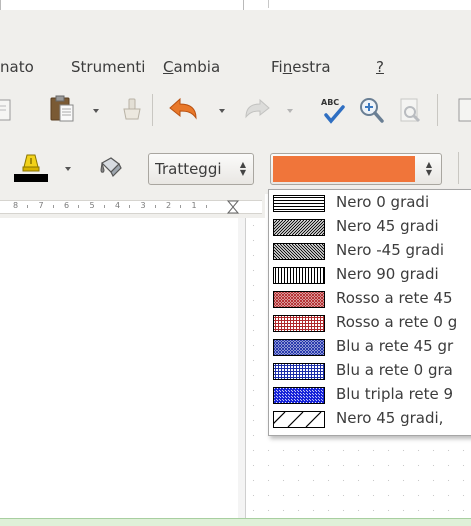  I want to click on fill-color-select: ▲ ▼, so click(356, 169).